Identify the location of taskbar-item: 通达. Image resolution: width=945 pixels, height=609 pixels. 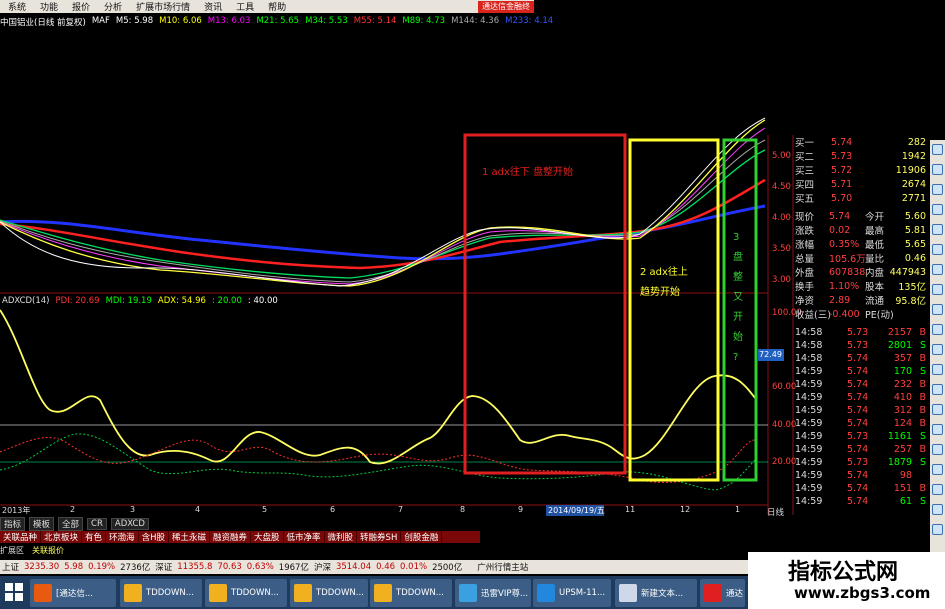
(722, 593).